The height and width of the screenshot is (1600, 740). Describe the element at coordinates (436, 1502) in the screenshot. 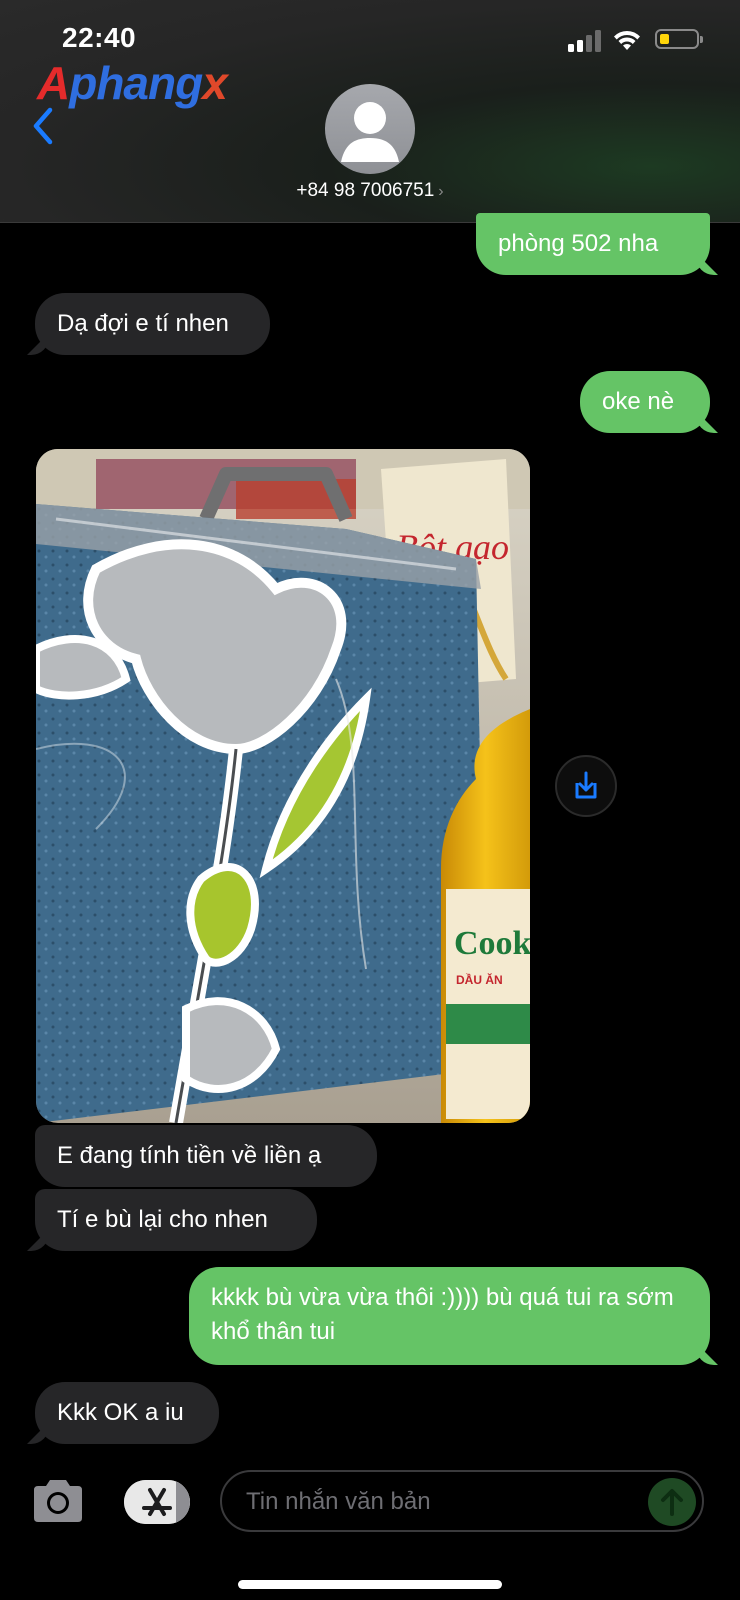

I see `message-input` at that location.